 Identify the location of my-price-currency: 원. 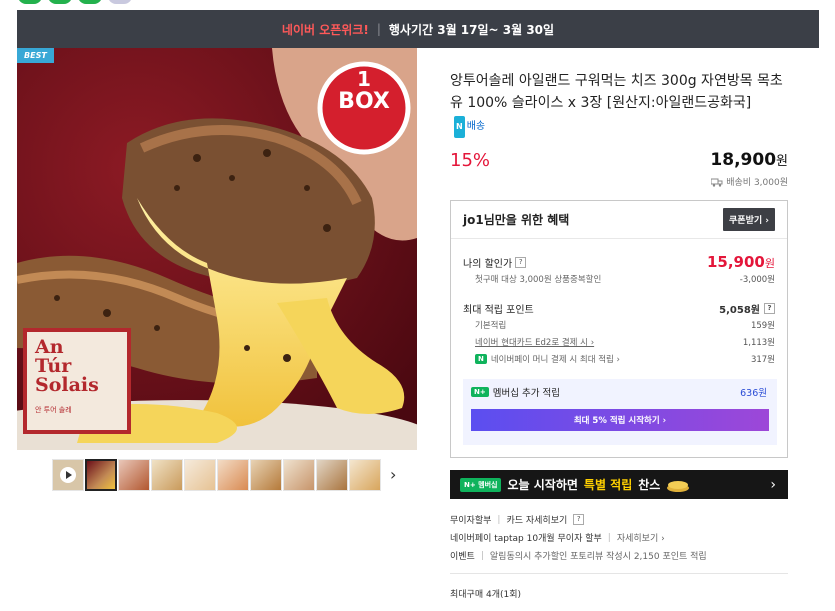
(769, 263).